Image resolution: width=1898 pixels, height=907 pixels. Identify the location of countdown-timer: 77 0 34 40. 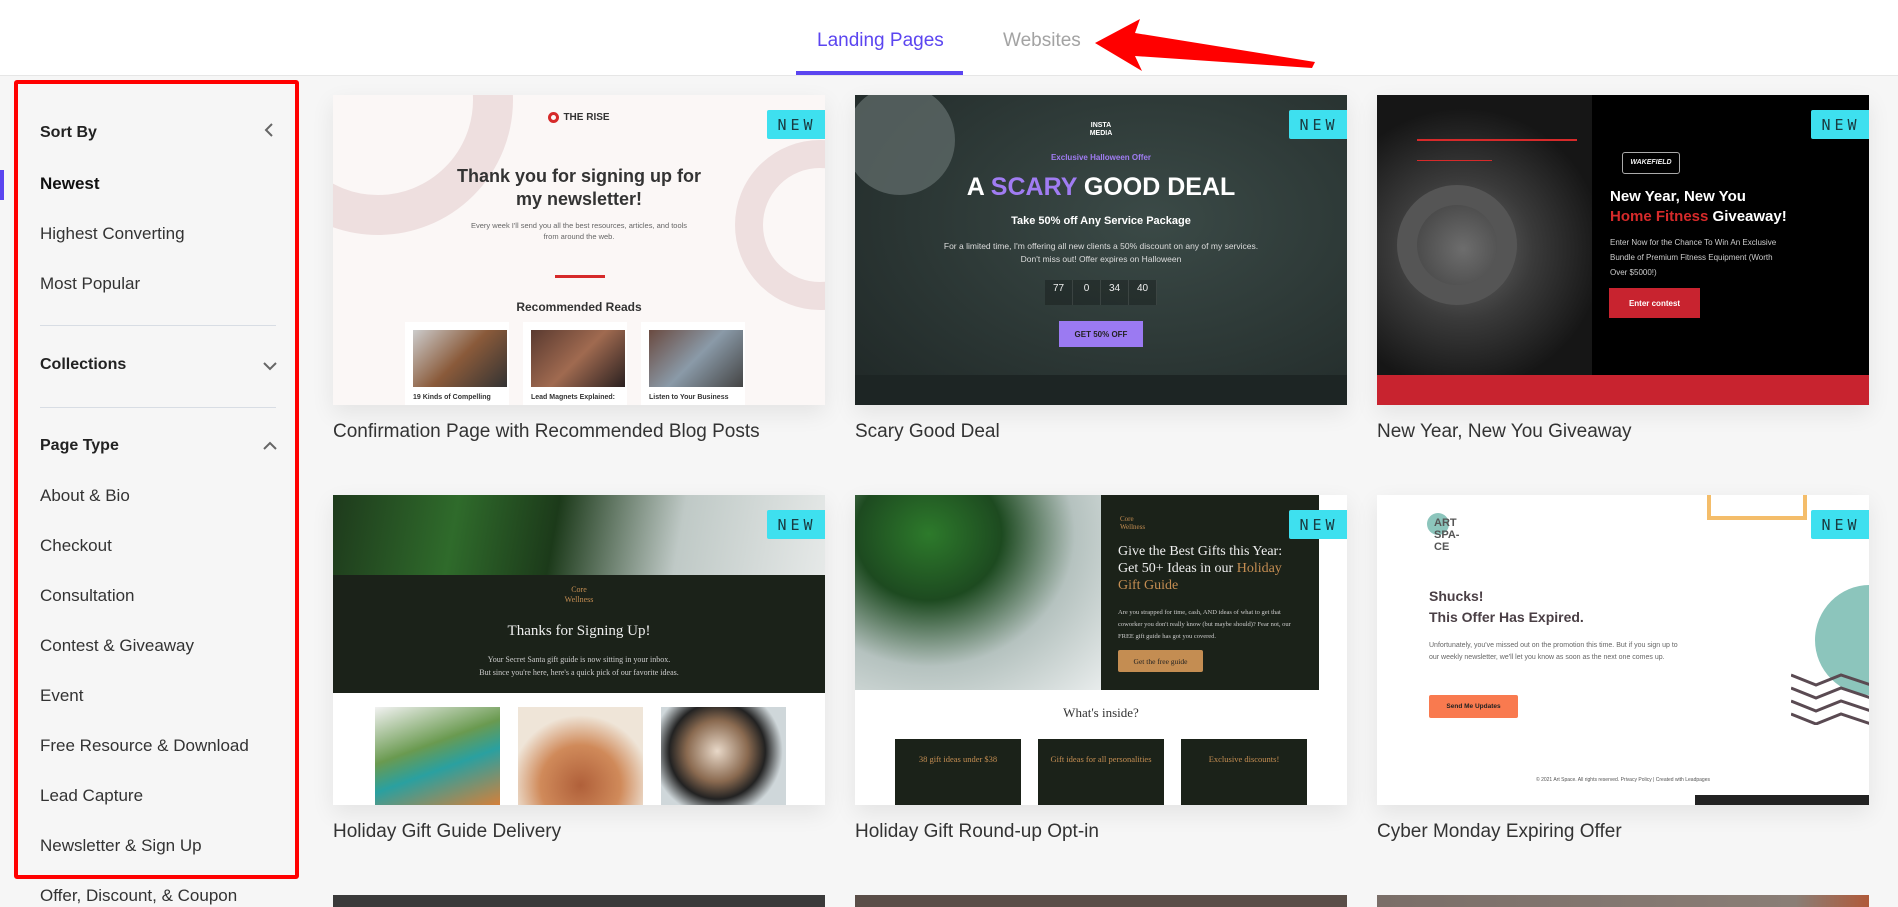
(1101, 292).